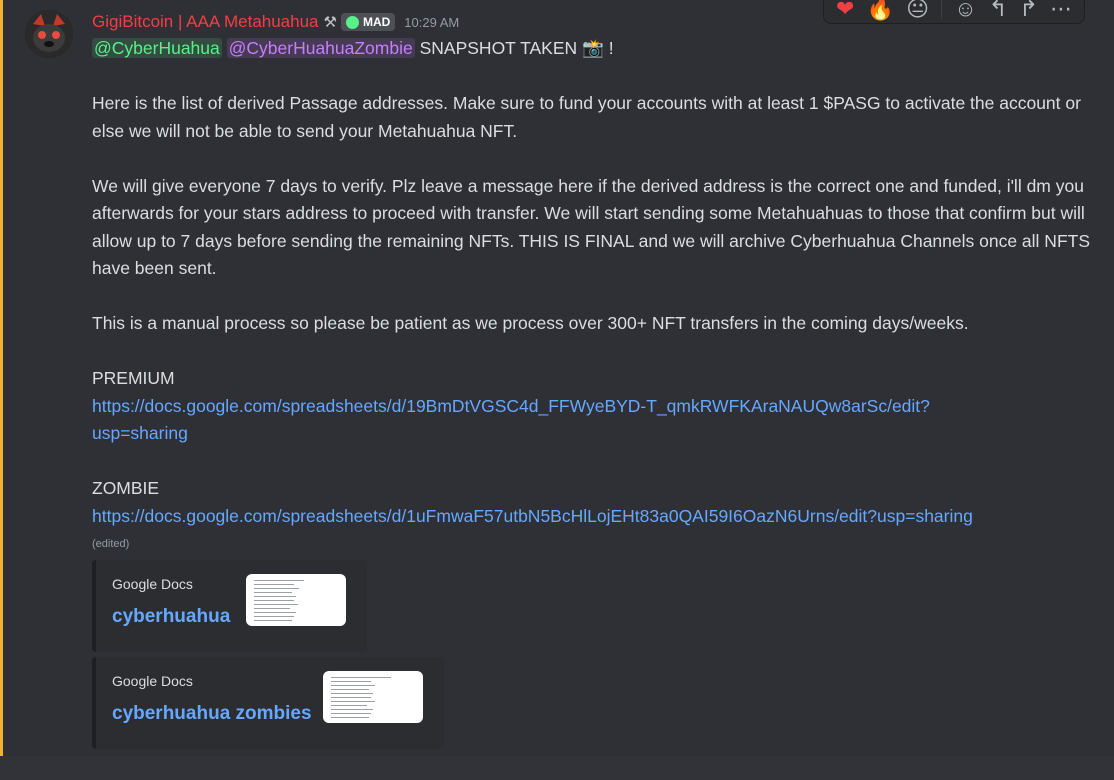 Image resolution: width=1114 pixels, height=780 pixels. What do you see at coordinates (205, 22) in the screenshot?
I see `author-name: GigiBitcoin | AAA Metahuahua` at bounding box center [205, 22].